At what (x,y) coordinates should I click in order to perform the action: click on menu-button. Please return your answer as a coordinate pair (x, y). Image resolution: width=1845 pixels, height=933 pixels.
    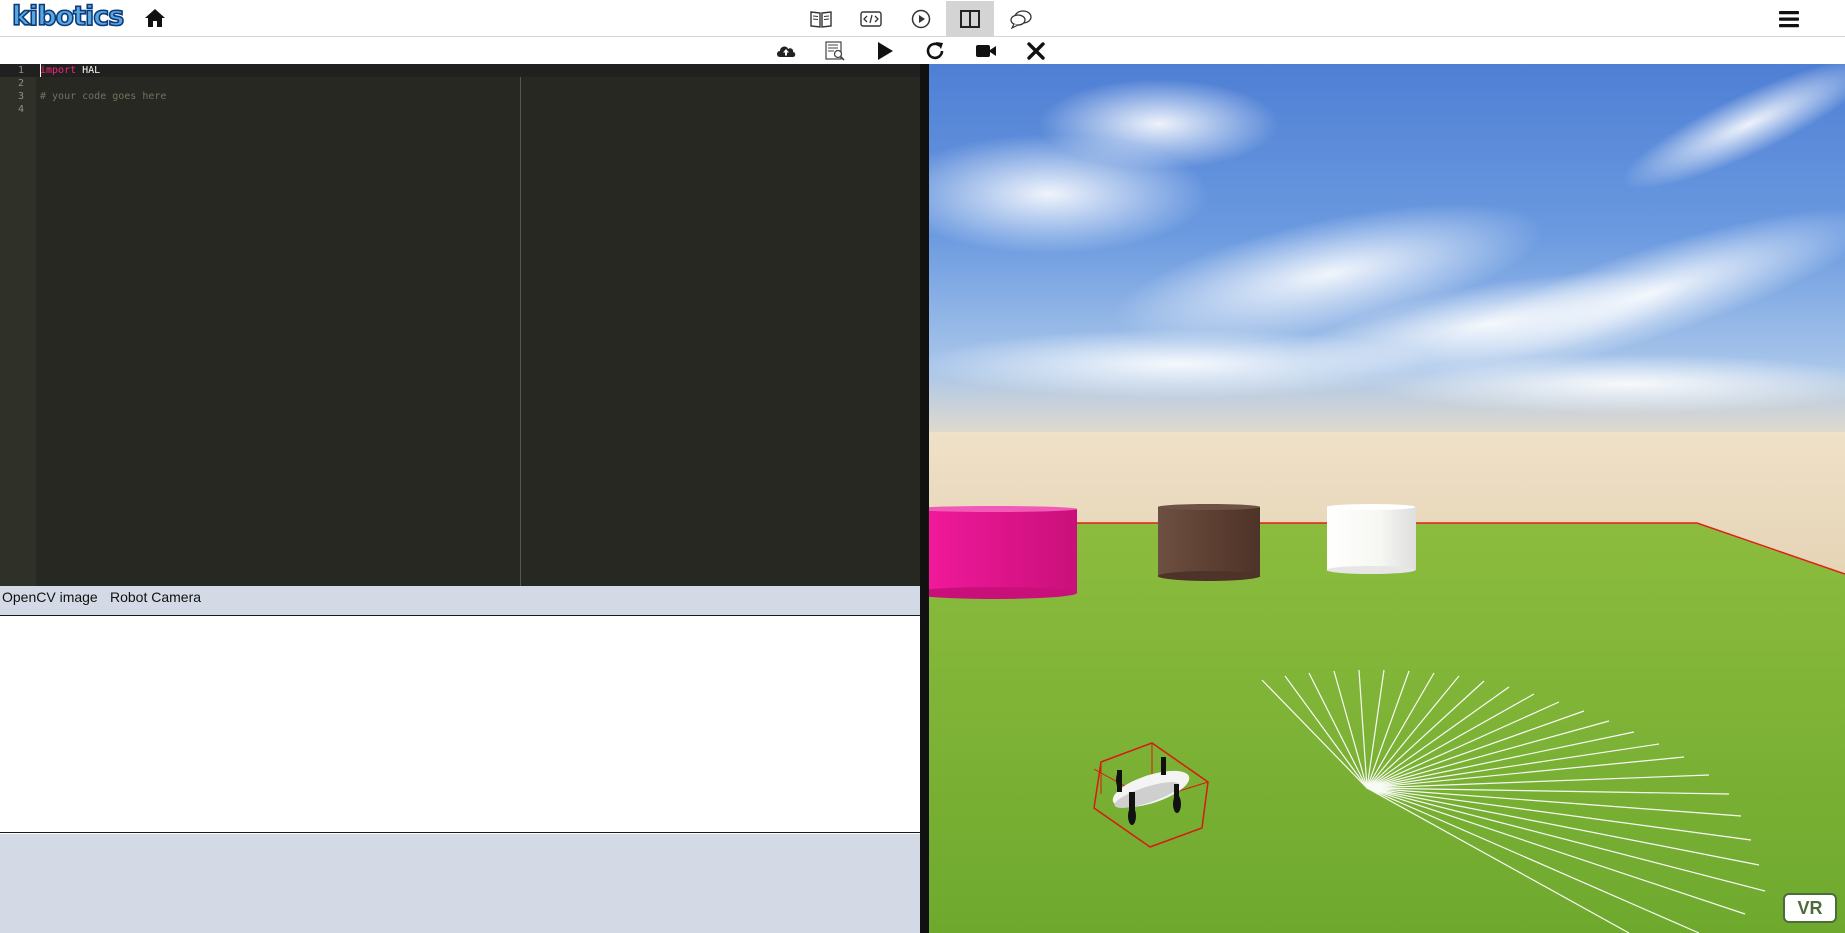
    Looking at the image, I should click on (1789, 19).